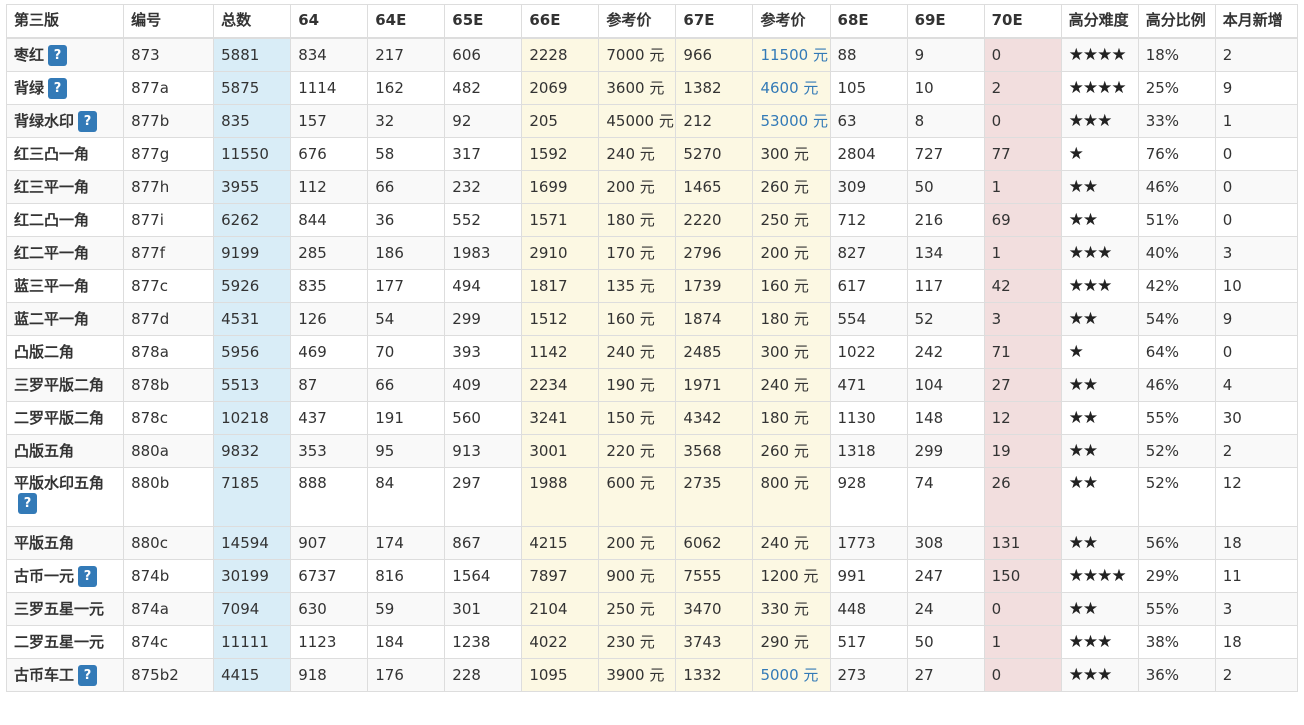  I want to click on header-difficulty: 高分难度, so click(1099, 21).